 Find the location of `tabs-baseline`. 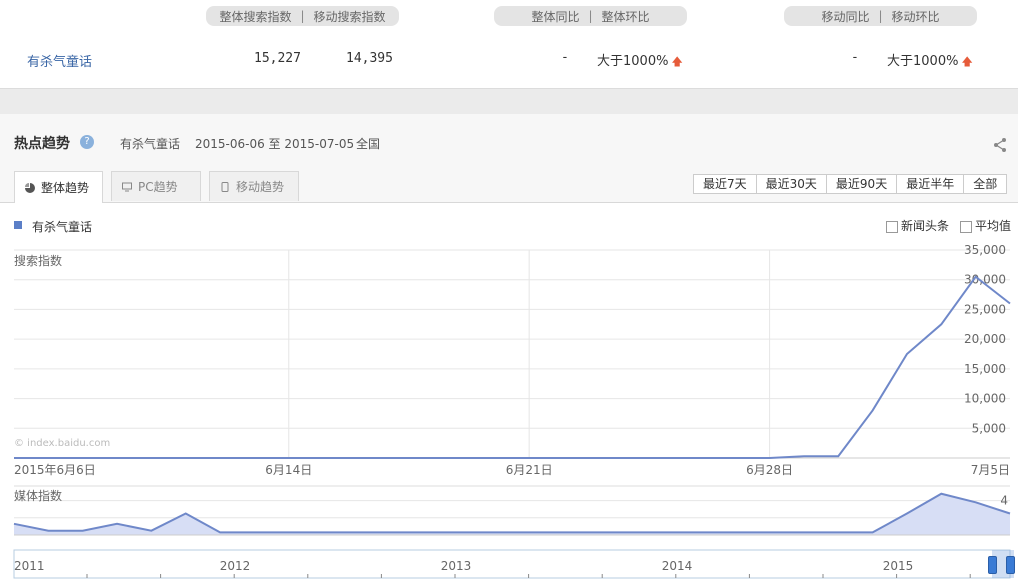

tabs-baseline is located at coordinates (509, 202).